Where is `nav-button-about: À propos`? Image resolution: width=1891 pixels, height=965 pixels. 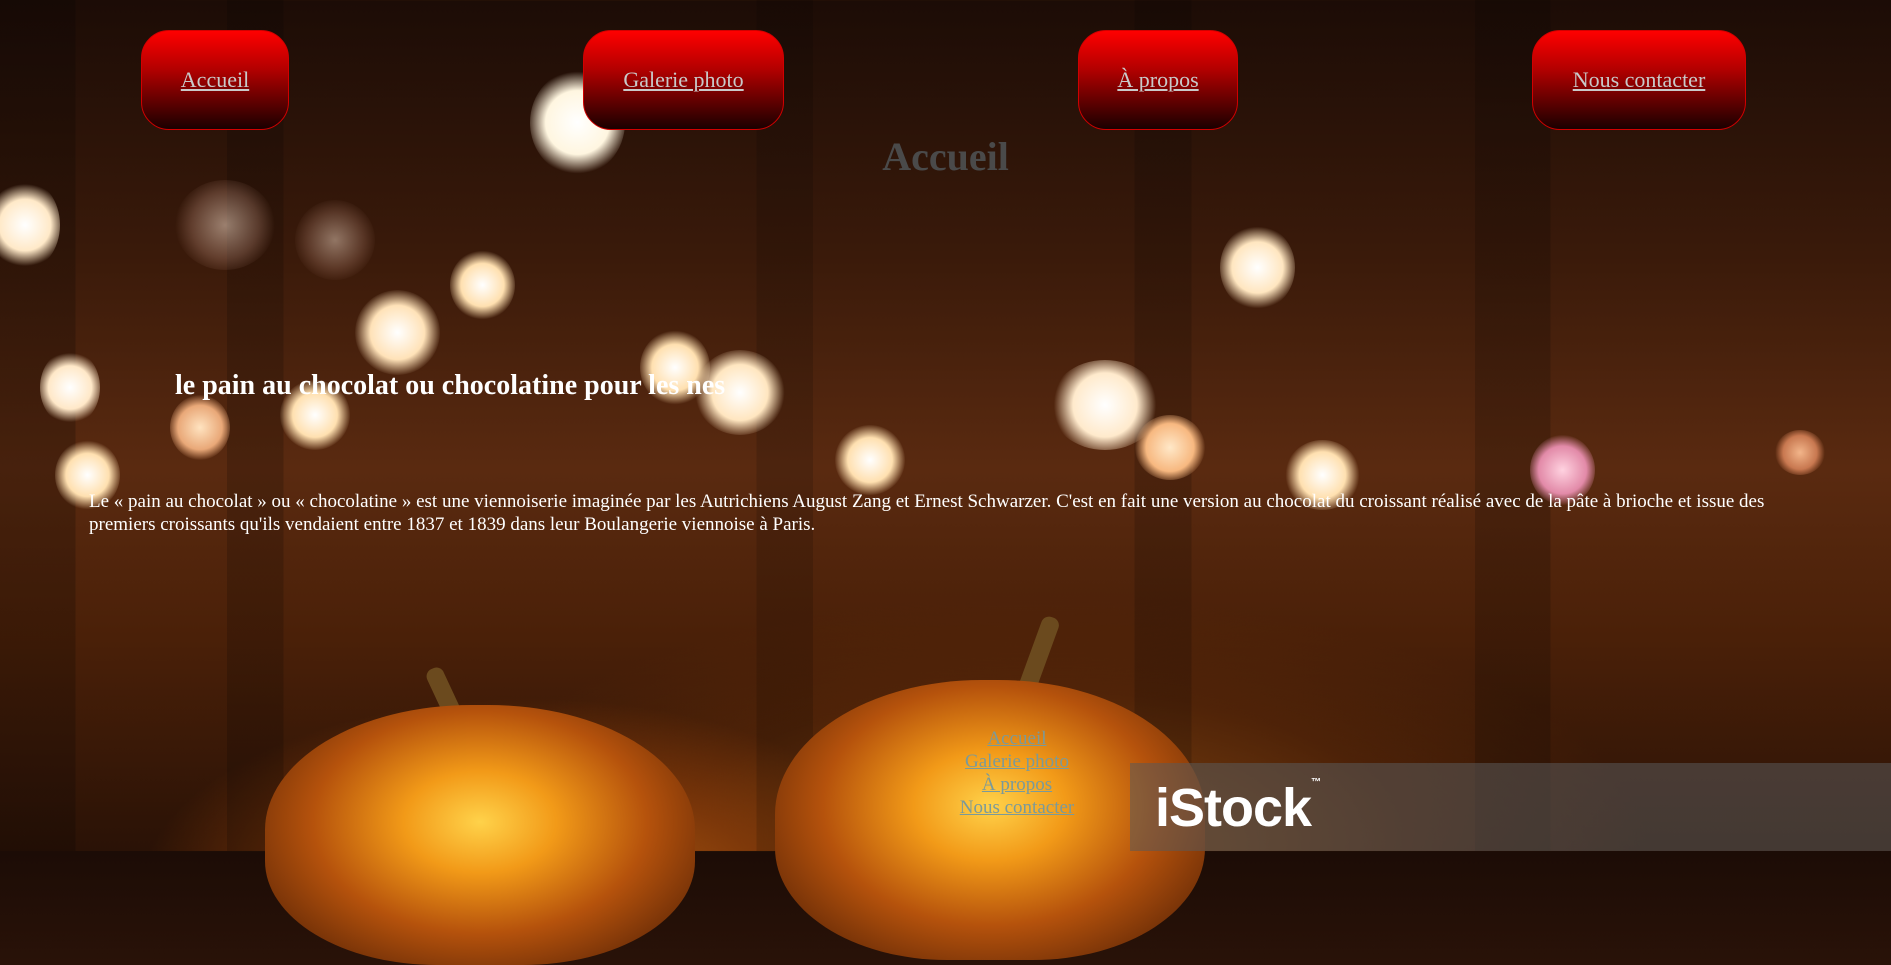
nav-button-about: À propos is located at coordinates (1158, 80).